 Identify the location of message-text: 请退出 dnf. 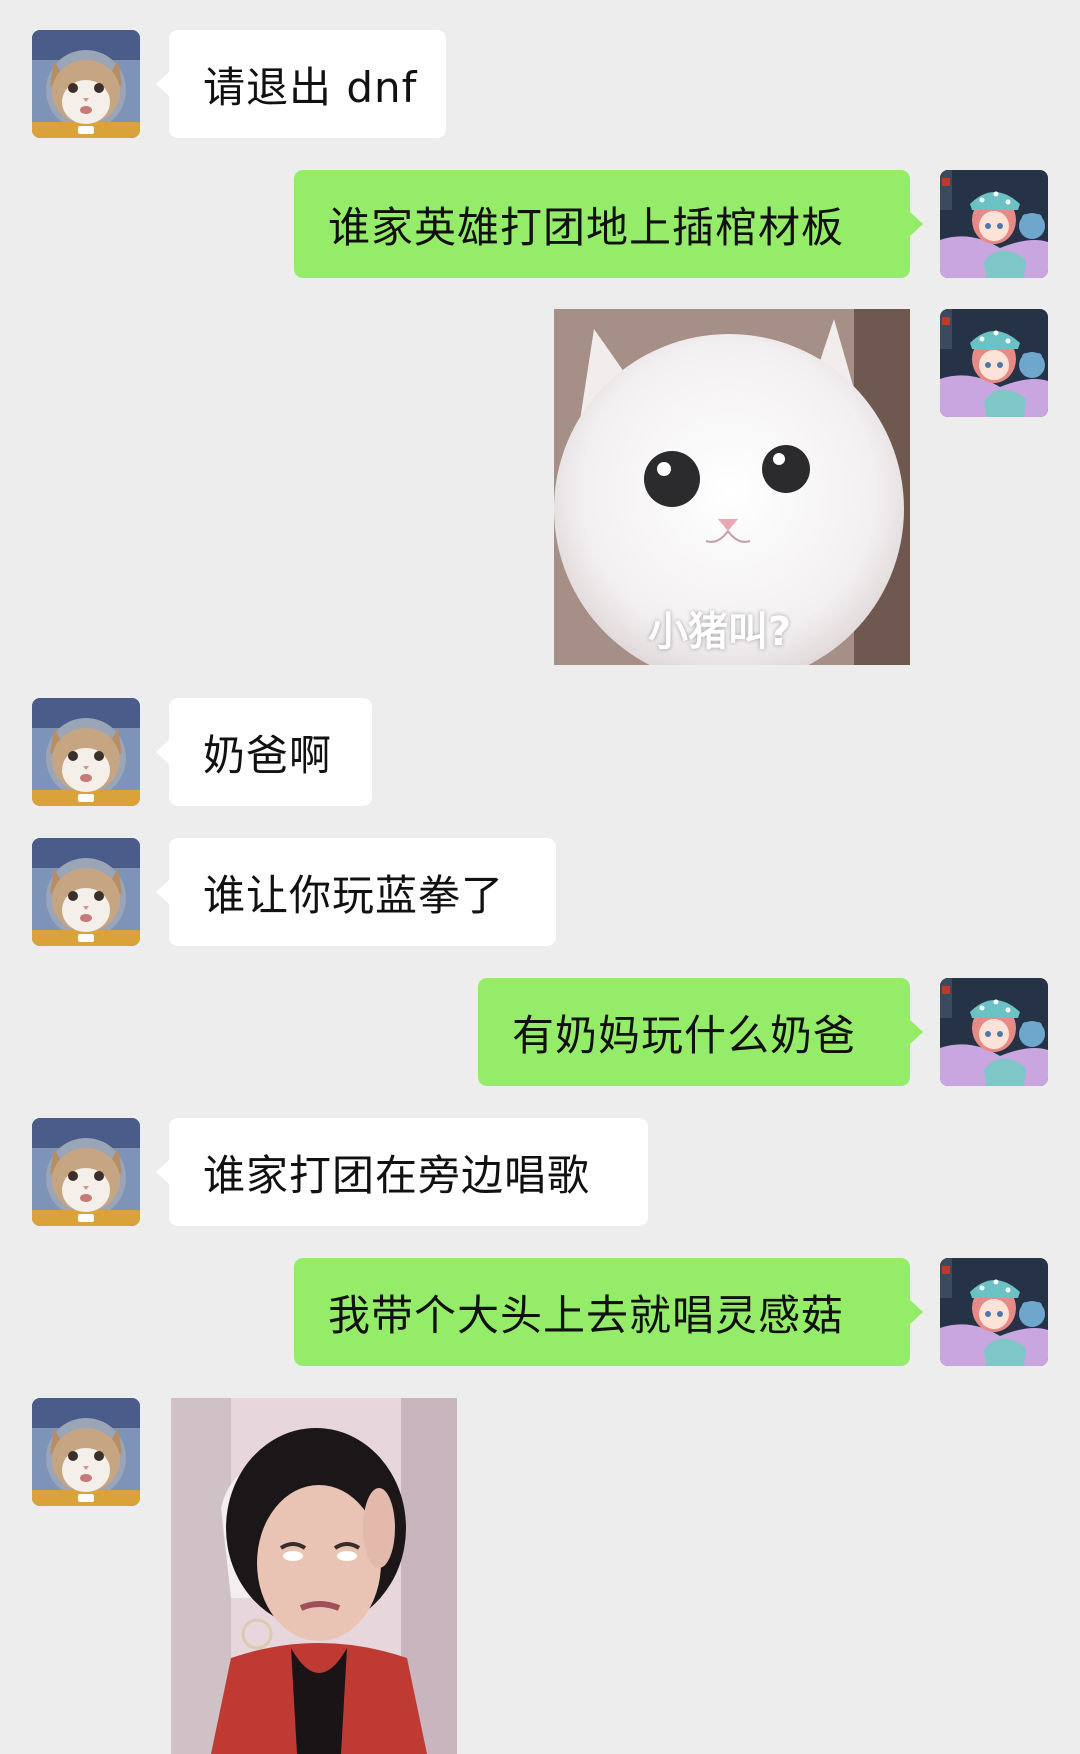
(310, 87).